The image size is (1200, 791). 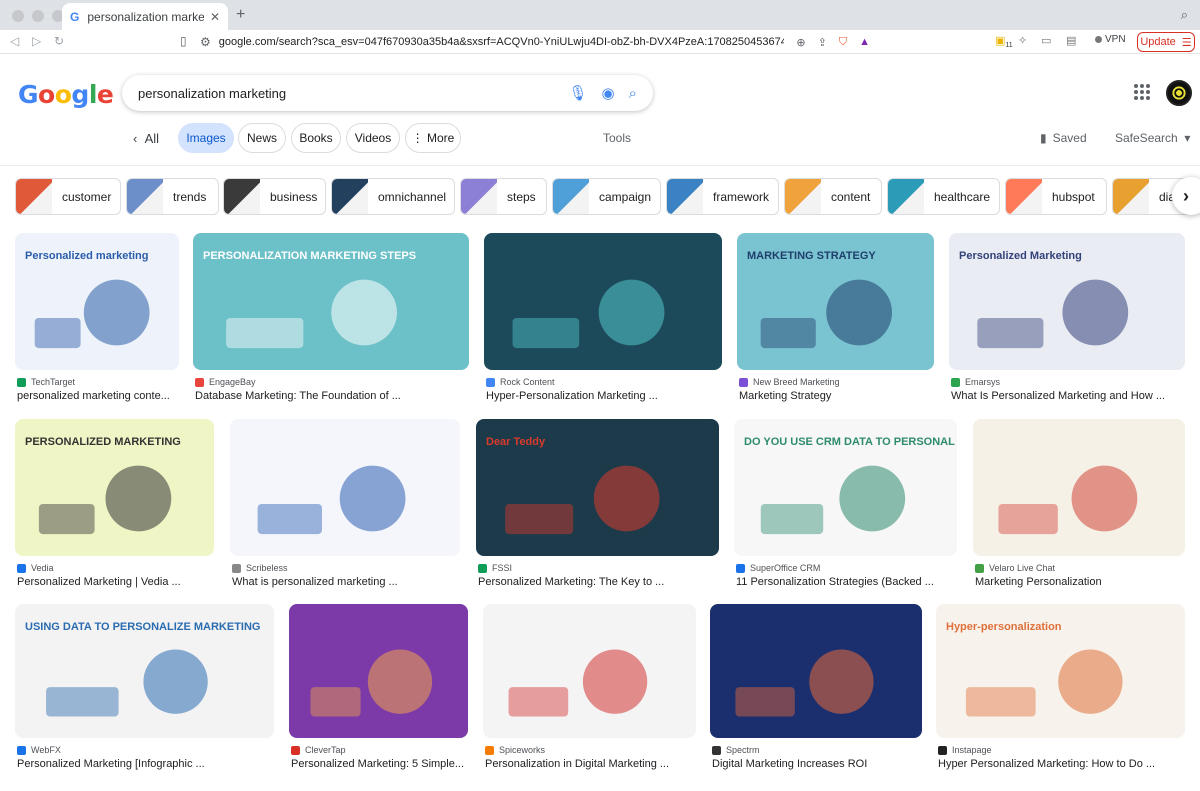 I want to click on related-chip: steps, so click(x=503, y=196).